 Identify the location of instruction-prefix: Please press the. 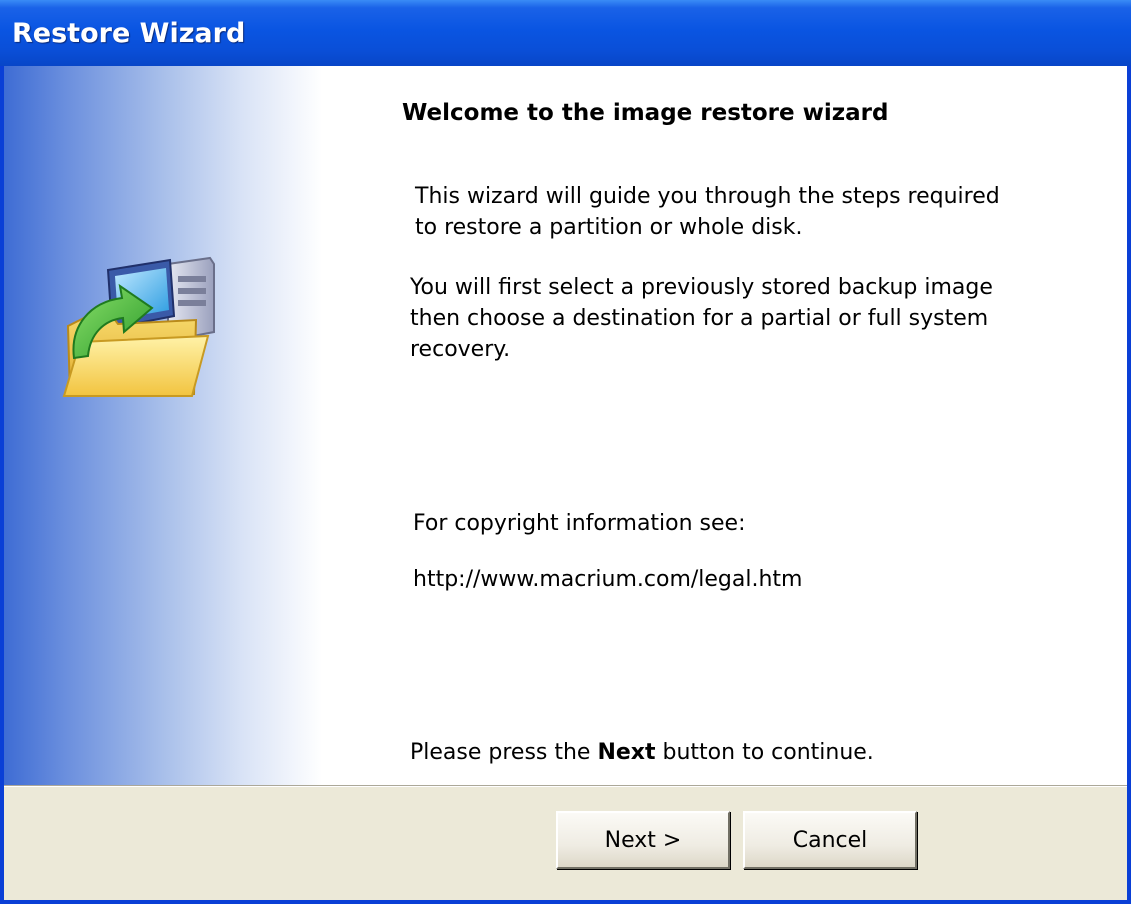
(504, 752).